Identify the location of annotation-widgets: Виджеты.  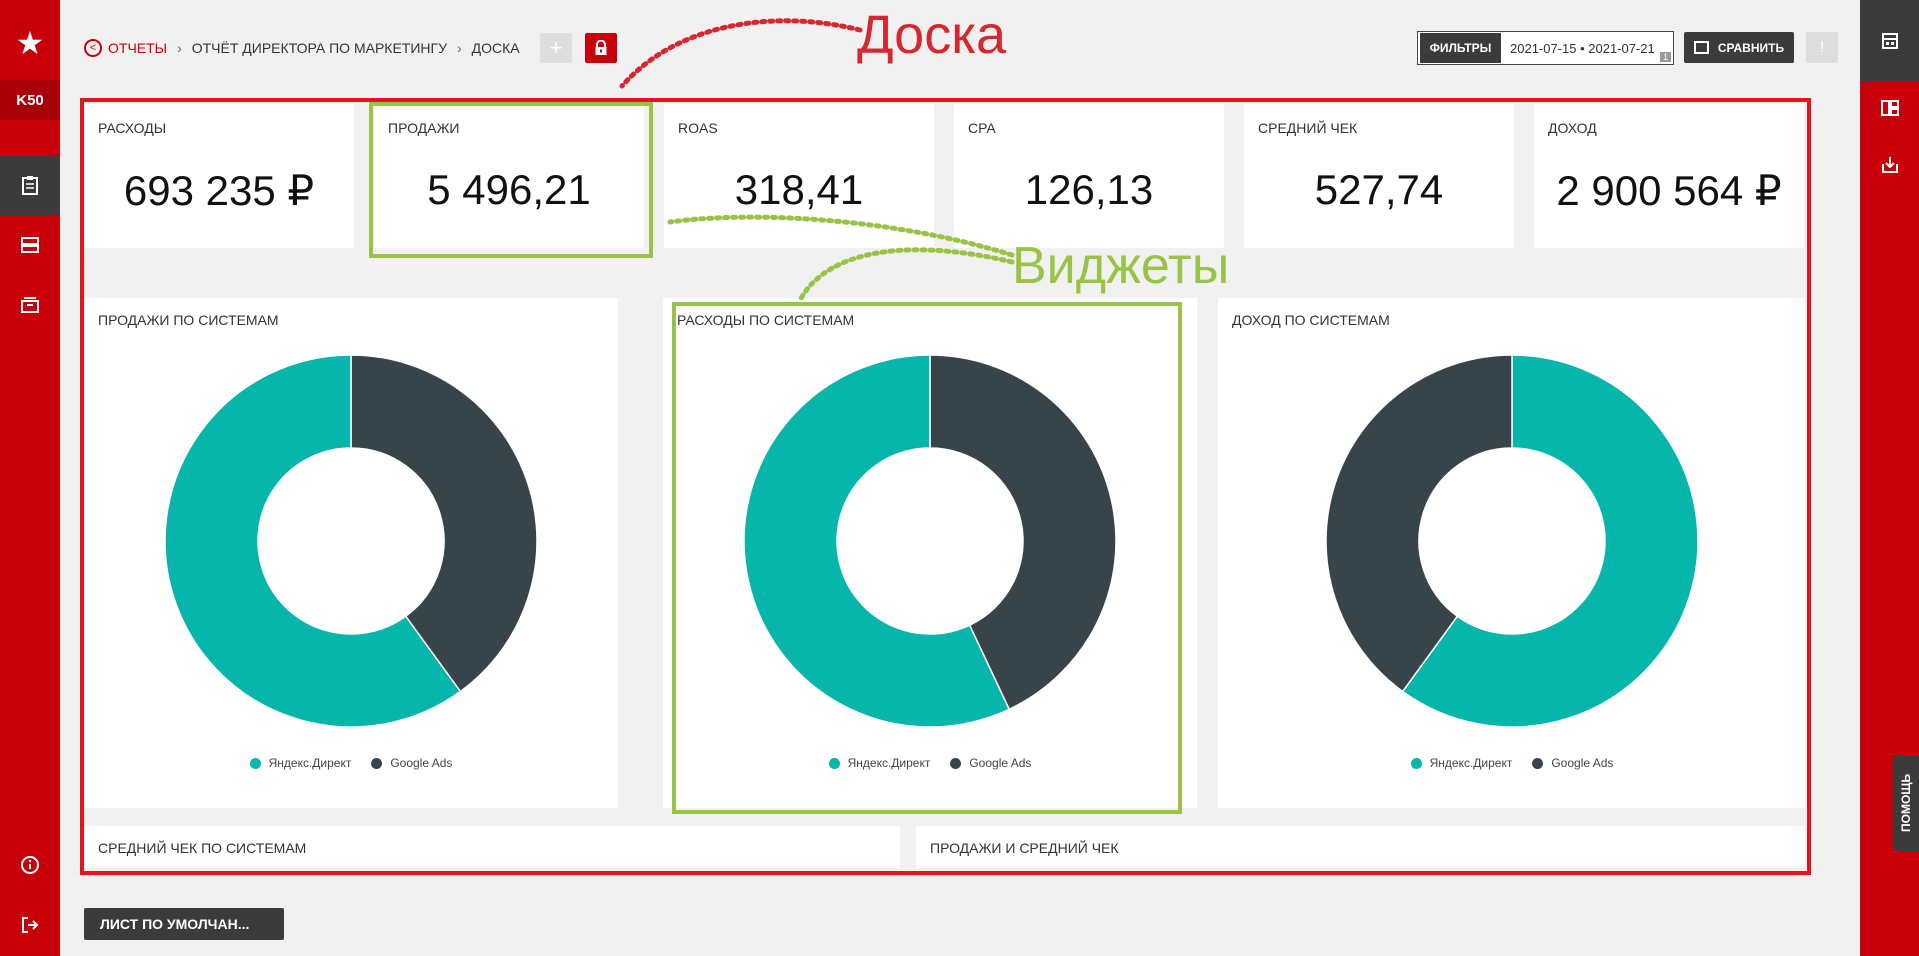
(1121, 266).